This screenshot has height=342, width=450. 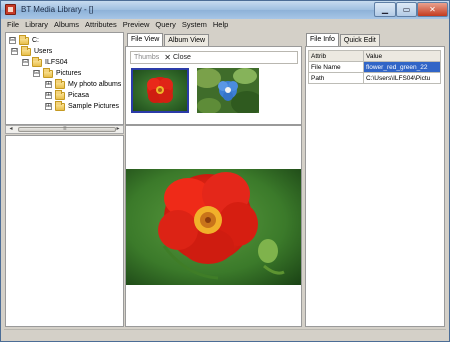 I want to click on tree-item-label: Users, so click(x=43, y=51).